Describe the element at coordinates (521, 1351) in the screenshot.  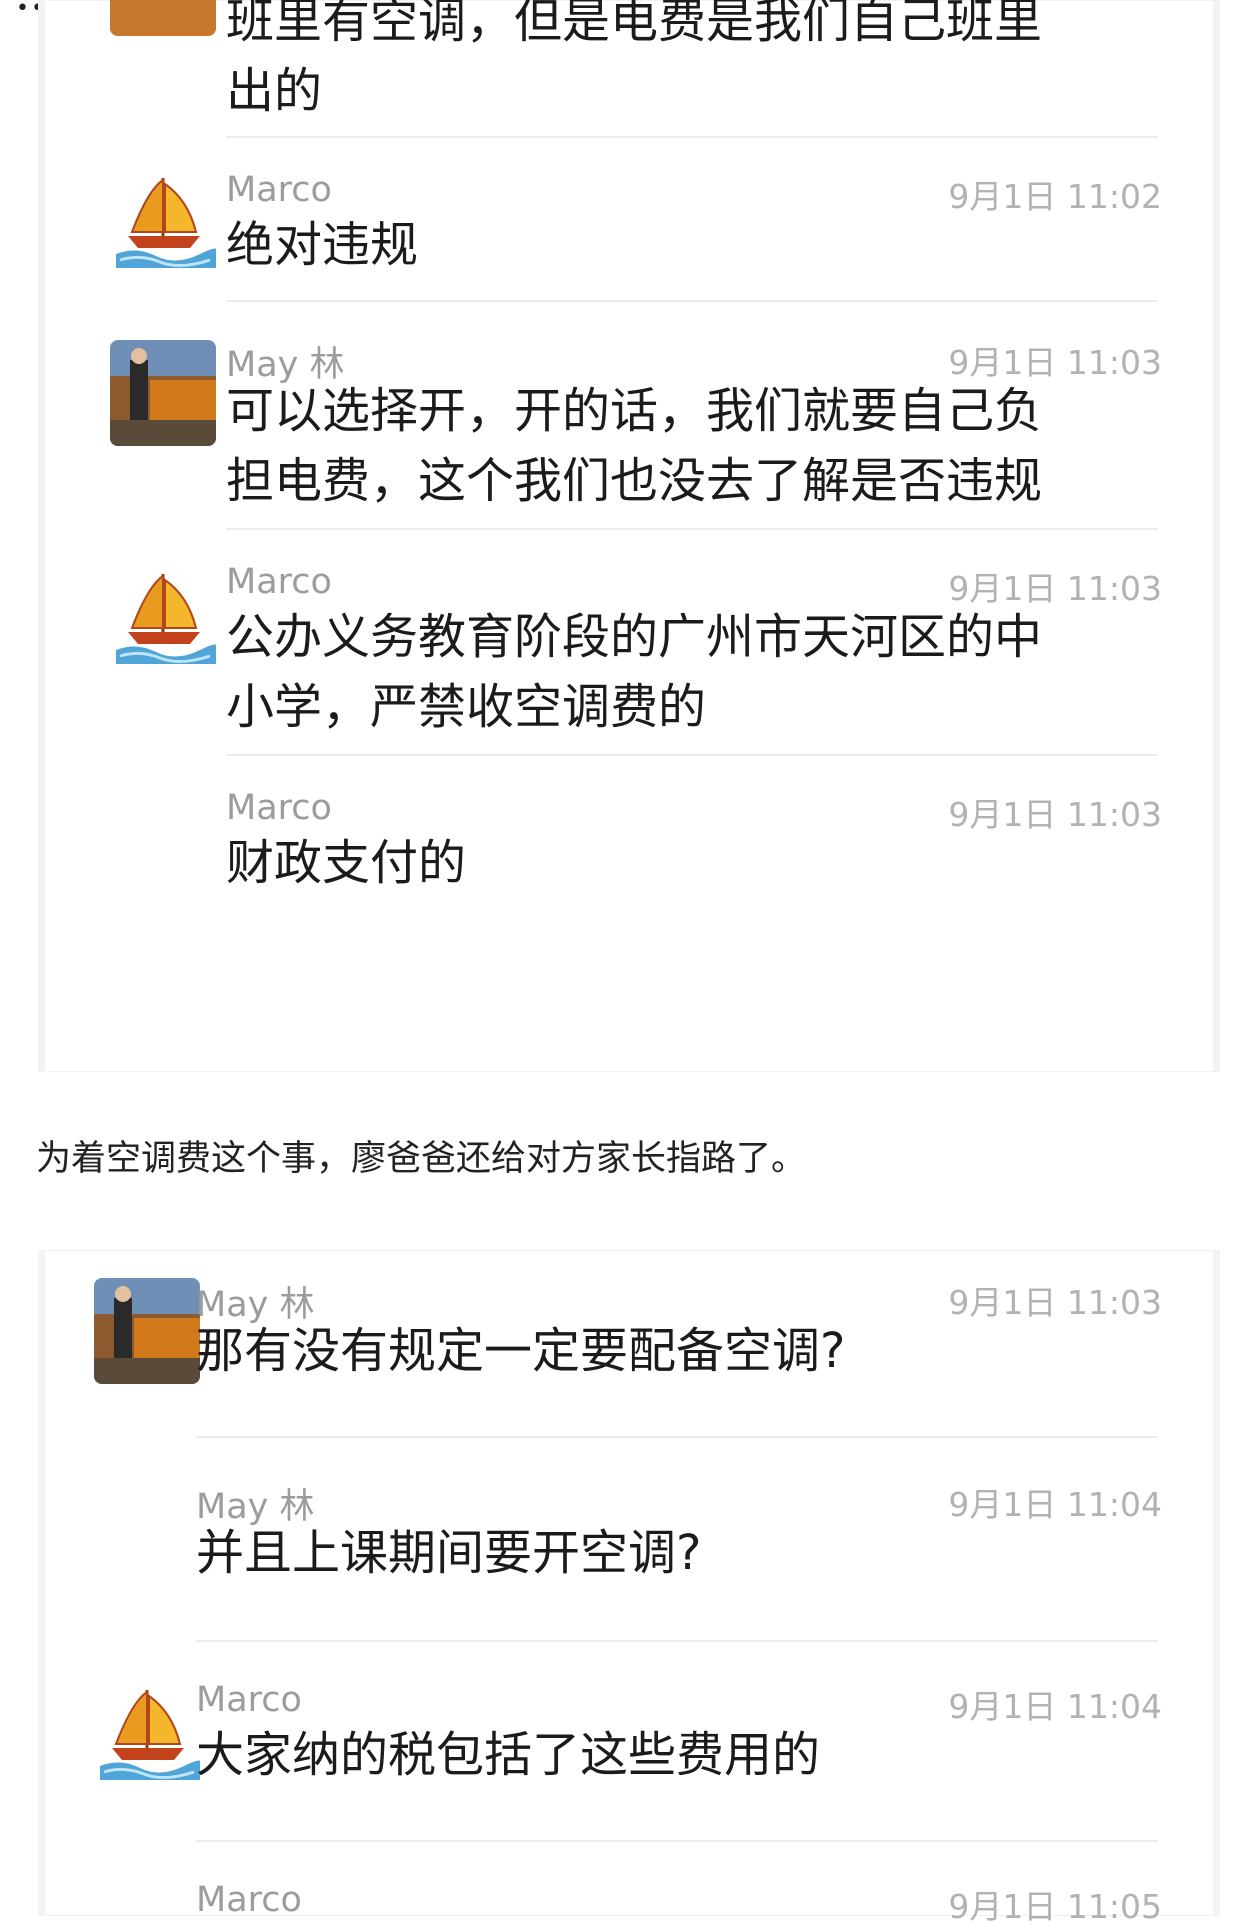
I see `message-text: 那有没有规定一定要配备空调?` at that location.